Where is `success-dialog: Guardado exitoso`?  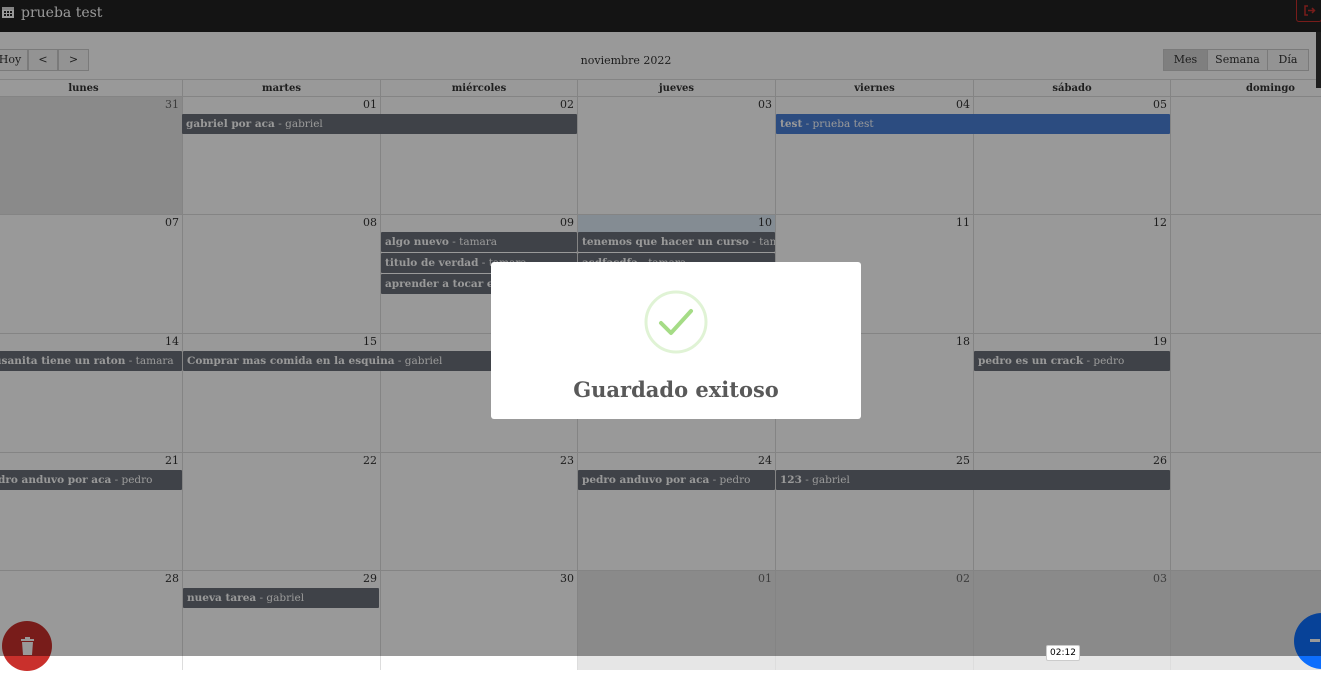 success-dialog: Guardado exitoso is located at coordinates (676, 340).